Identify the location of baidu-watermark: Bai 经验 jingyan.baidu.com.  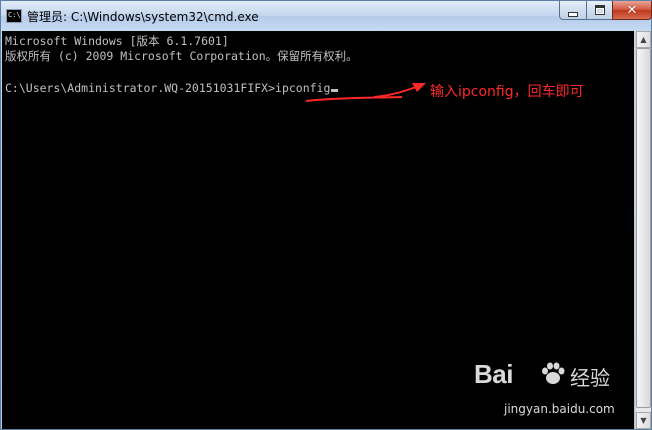
(549, 392).